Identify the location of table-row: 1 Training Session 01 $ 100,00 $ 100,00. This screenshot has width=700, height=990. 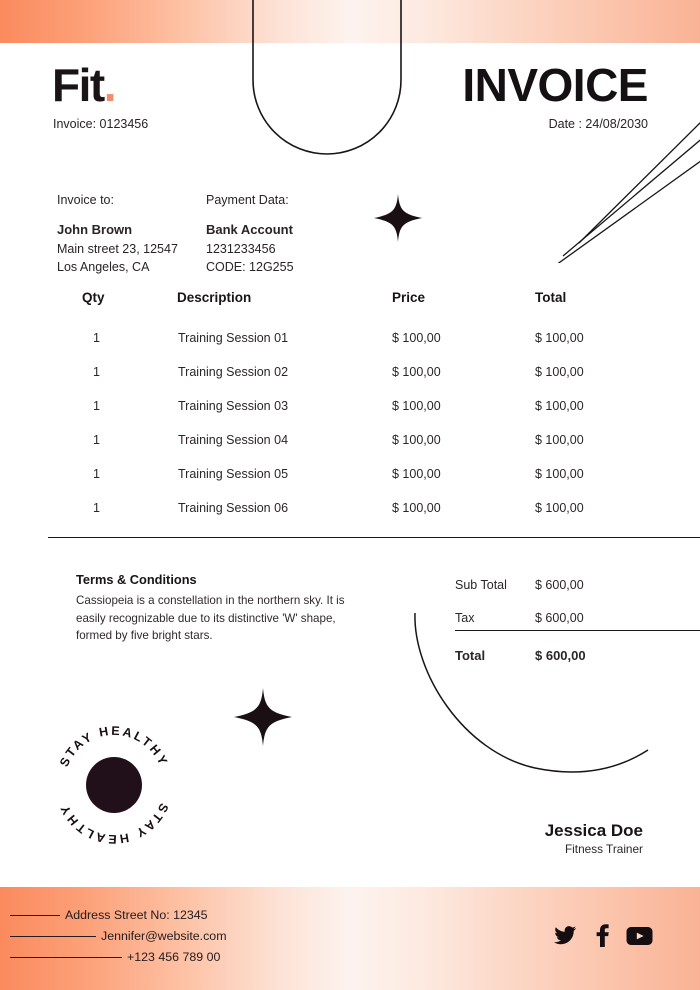
(347, 342).